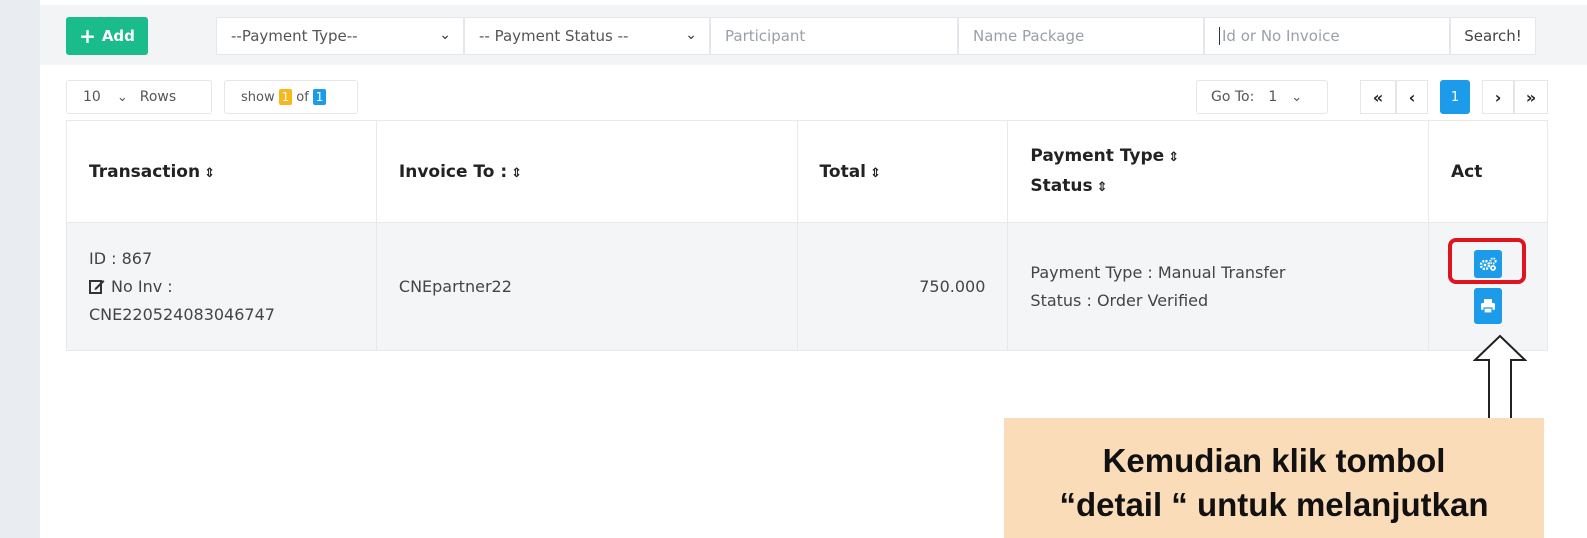 The width and height of the screenshot is (1587, 538). What do you see at coordinates (1455, 97) in the screenshot?
I see `page-1-button: 1` at bounding box center [1455, 97].